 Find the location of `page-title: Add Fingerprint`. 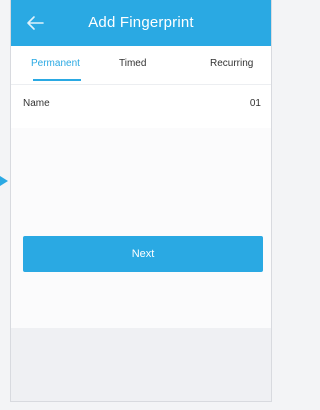

page-title: Add Fingerprint is located at coordinates (141, 22).